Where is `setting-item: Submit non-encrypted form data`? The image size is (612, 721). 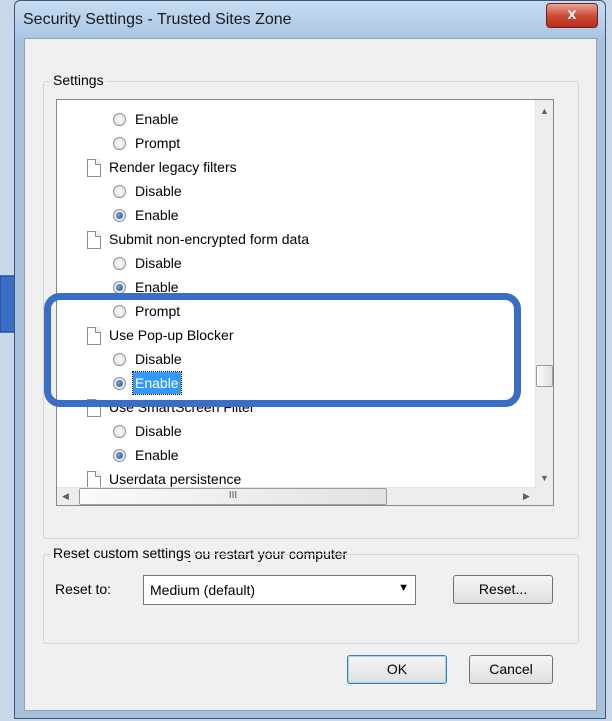
setting-item: Submit non-encrypted form data is located at coordinates (297, 239).